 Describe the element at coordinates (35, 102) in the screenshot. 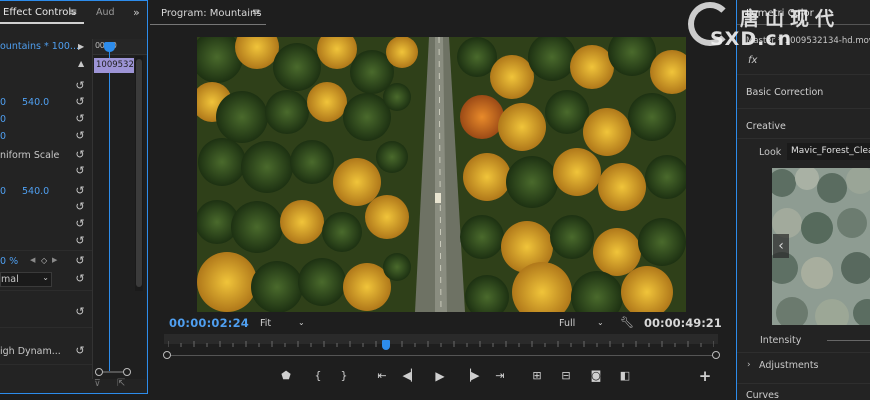

I see `position-y-value: 540.0` at that location.